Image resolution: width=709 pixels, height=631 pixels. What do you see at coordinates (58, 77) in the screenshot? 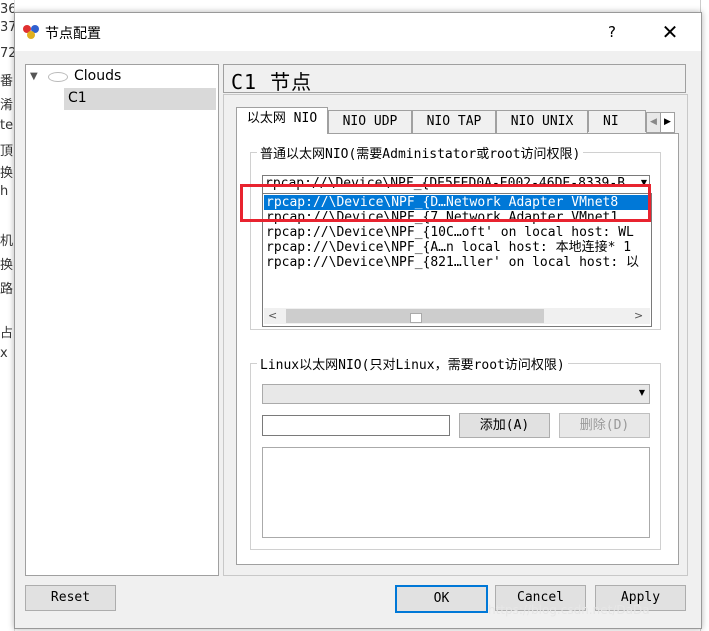
I see `cloud-icon` at bounding box center [58, 77].